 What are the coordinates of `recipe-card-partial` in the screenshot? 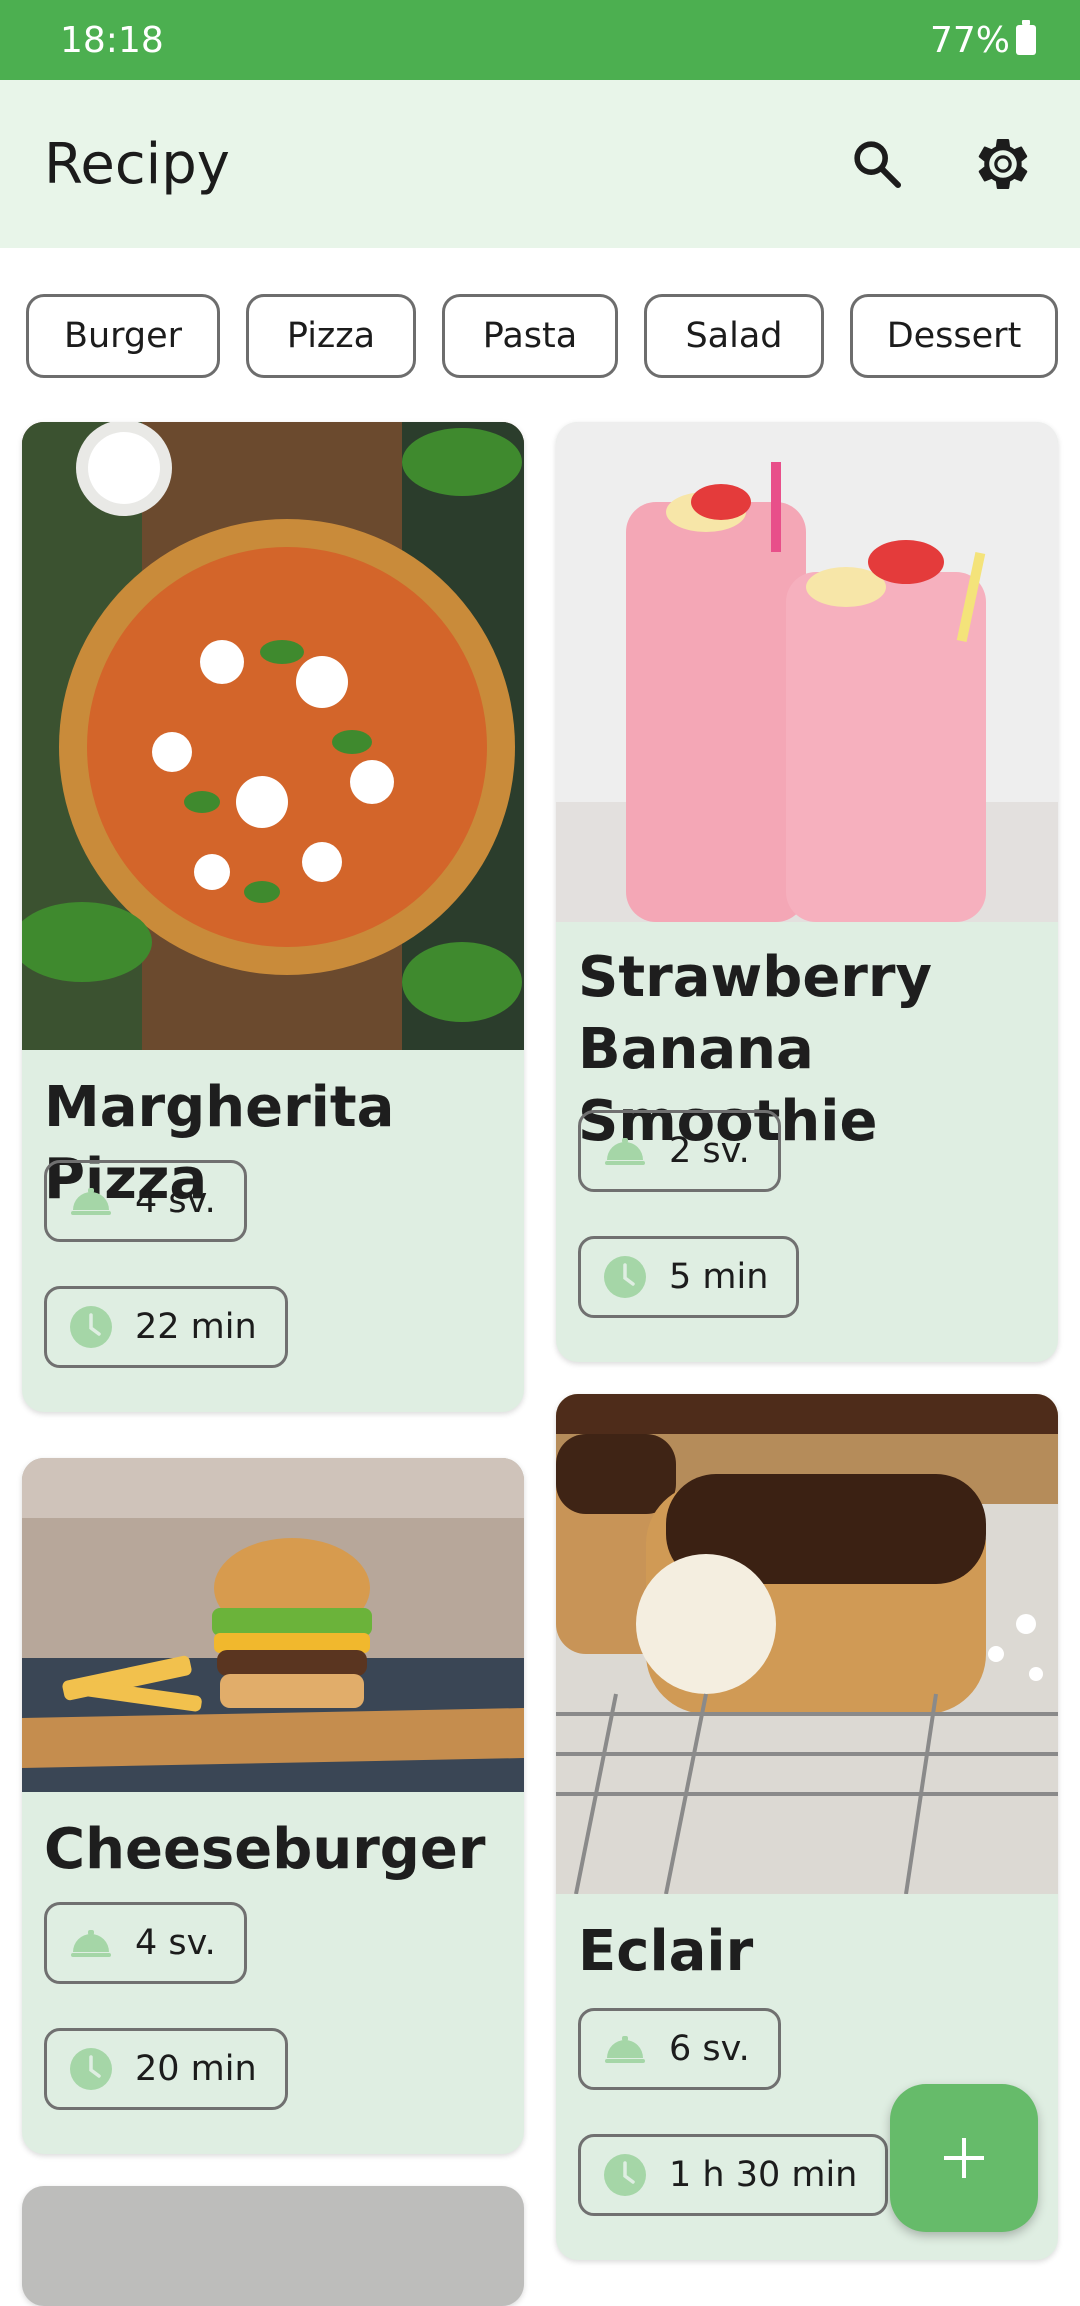 It's located at (273, 2246).